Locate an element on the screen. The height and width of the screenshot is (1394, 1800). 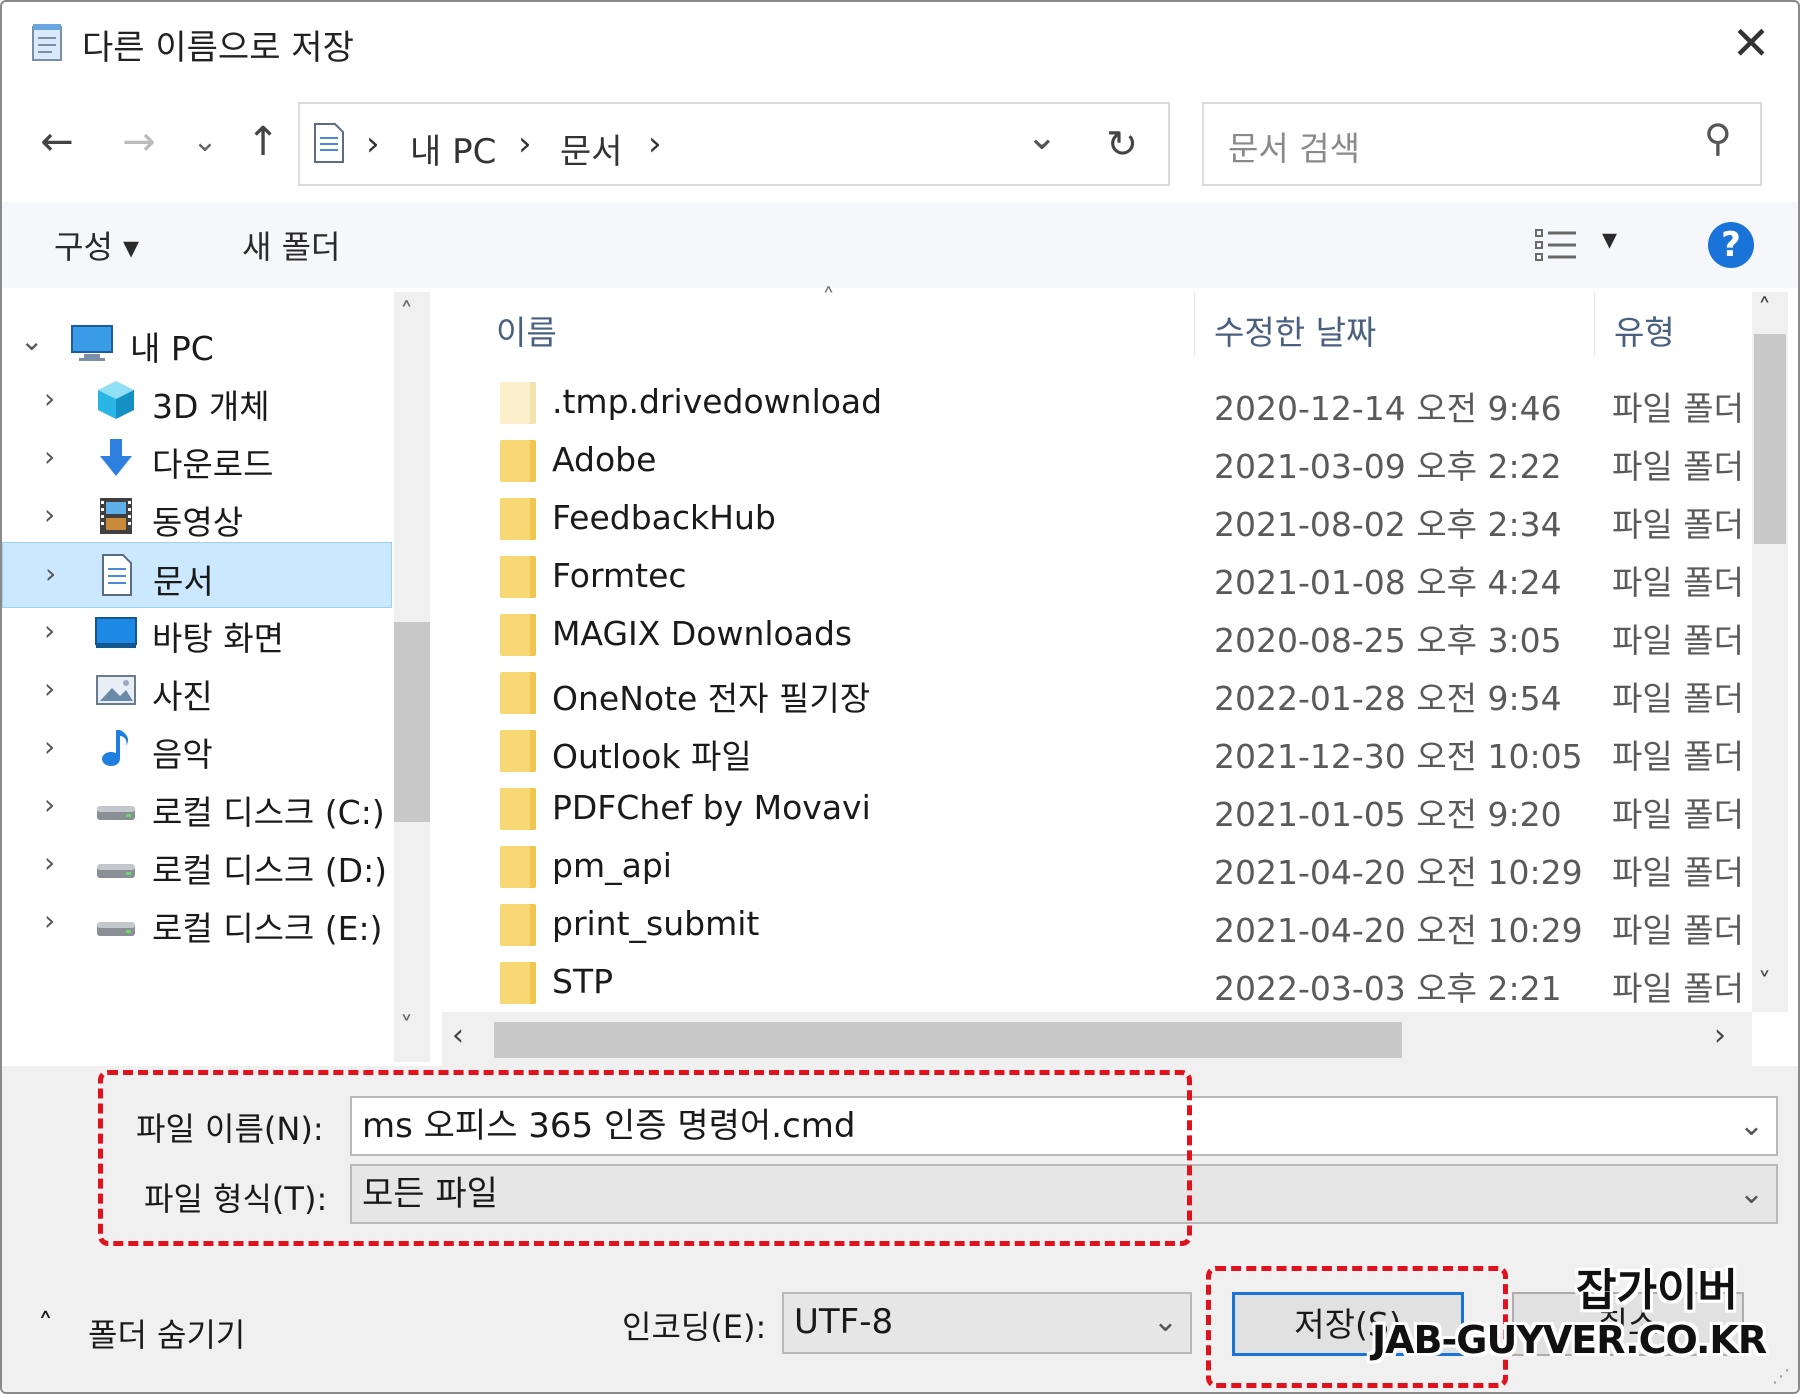
forward-button: → is located at coordinates (139, 142).